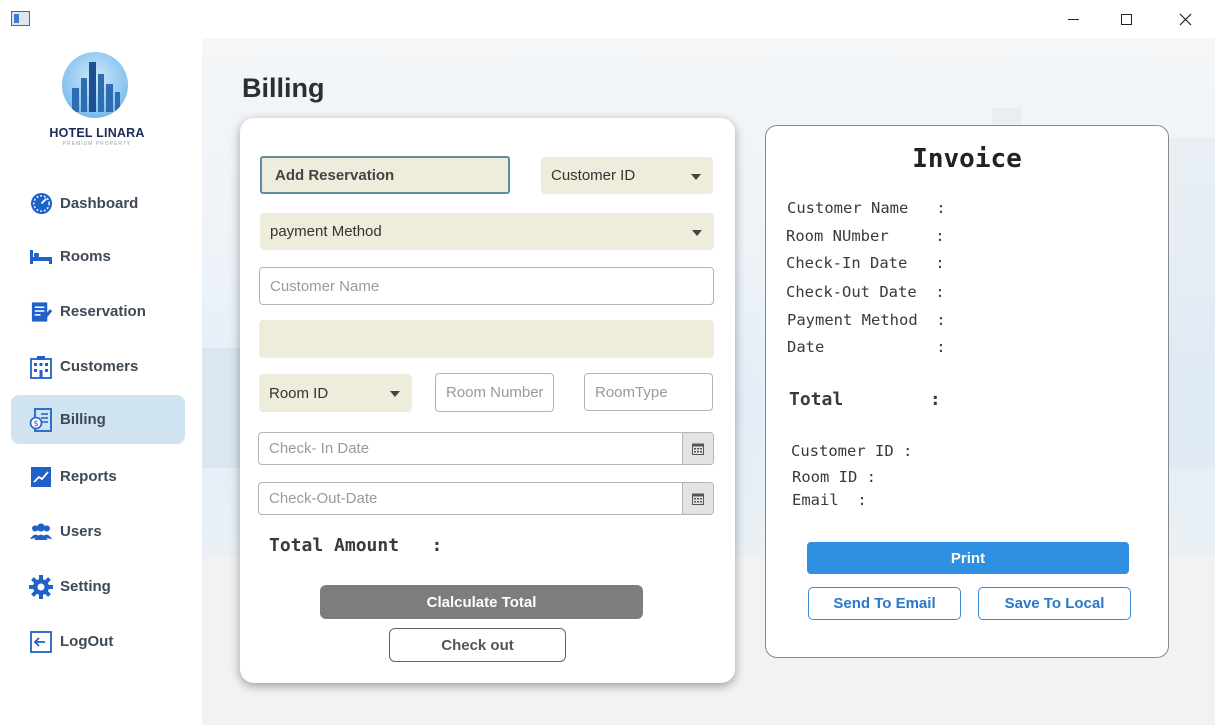 The image size is (1215, 725). I want to click on send-to-email-button: Send To Email, so click(884, 603).